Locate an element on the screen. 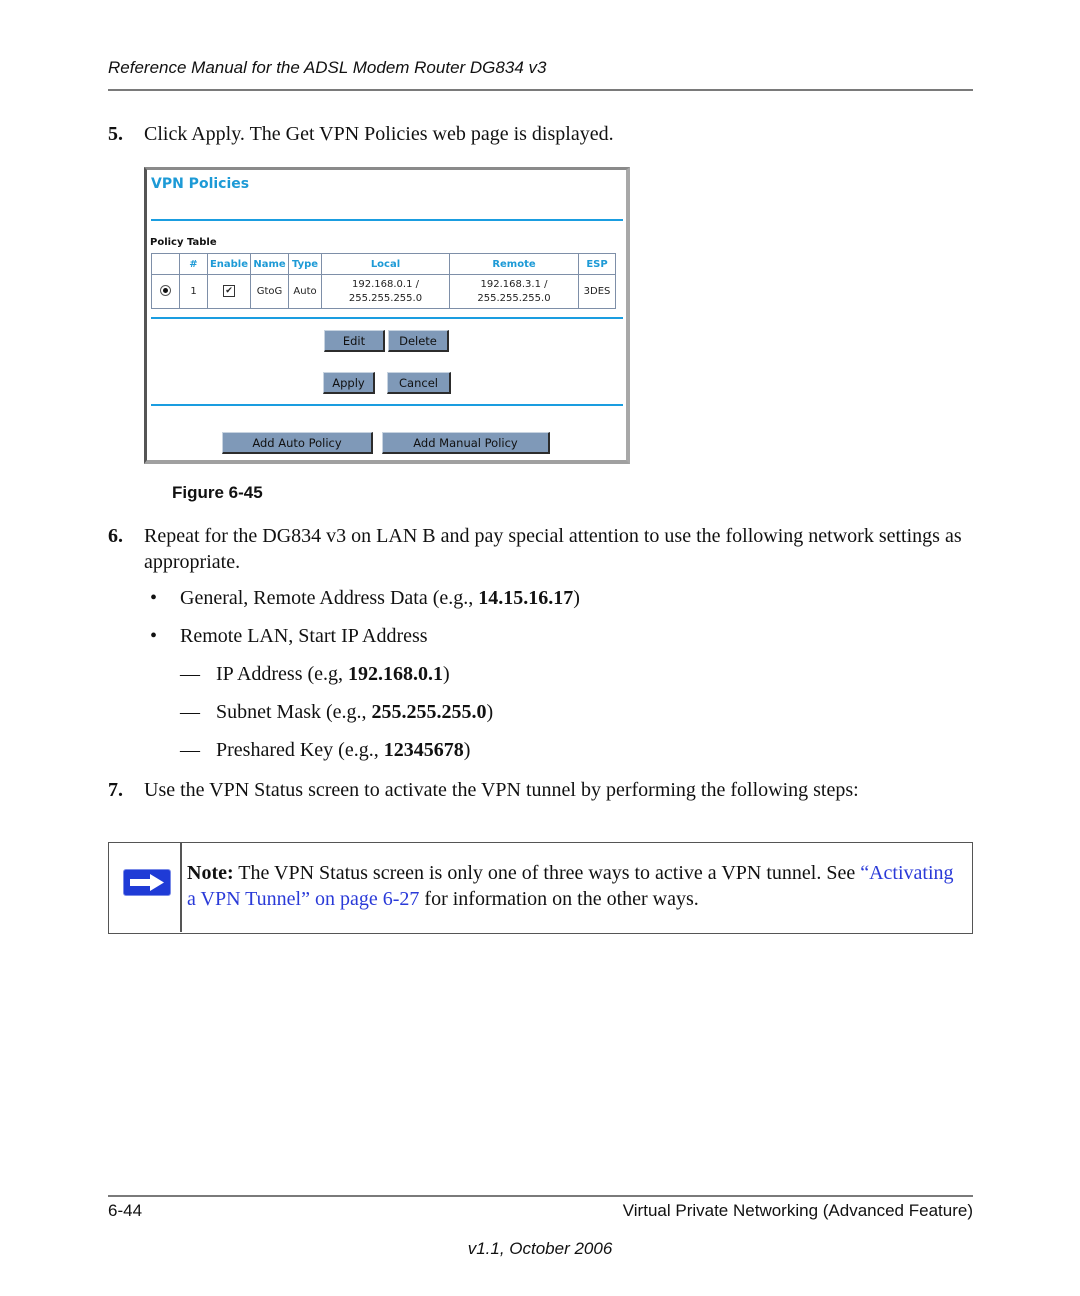 The width and height of the screenshot is (1080, 1296). policy-table-label: Policy Table is located at coordinates (183, 242).